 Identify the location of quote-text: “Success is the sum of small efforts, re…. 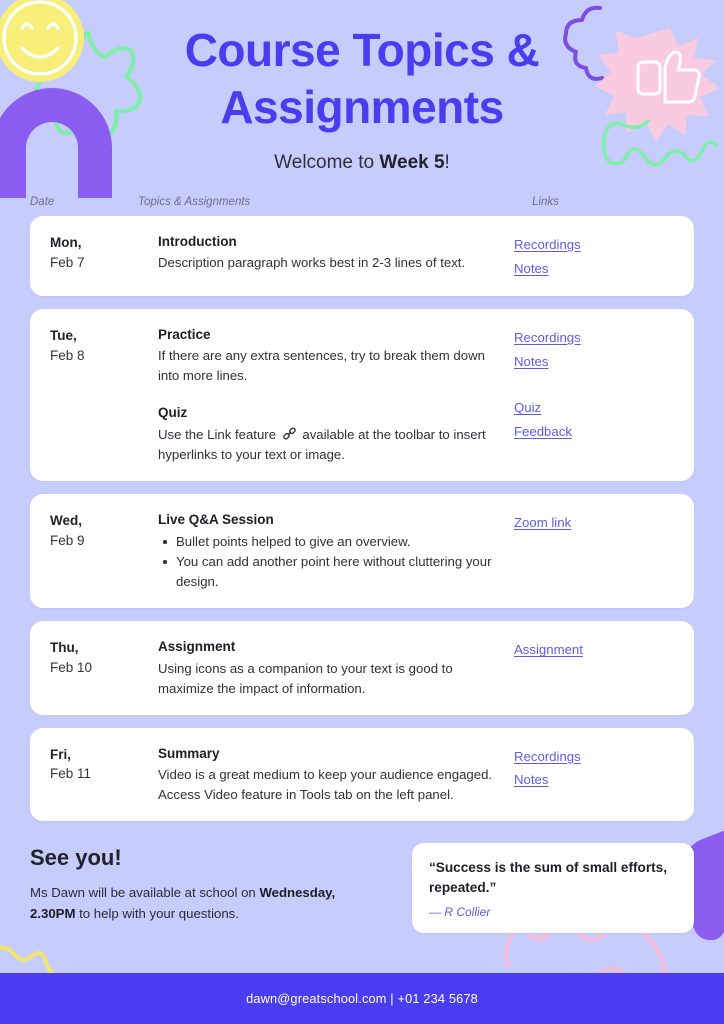
(548, 877).